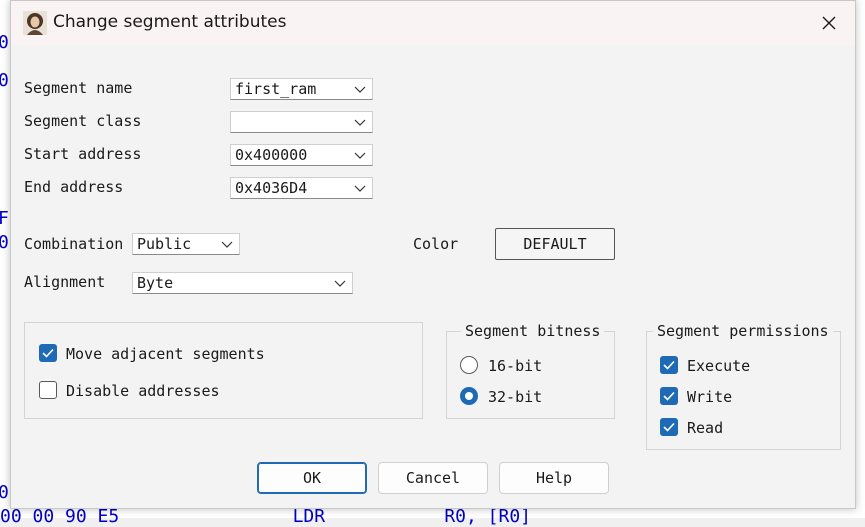  What do you see at coordinates (555, 244) in the screenshot?
I see `color-button: DEFAULT` at bounding box center [555, 244].